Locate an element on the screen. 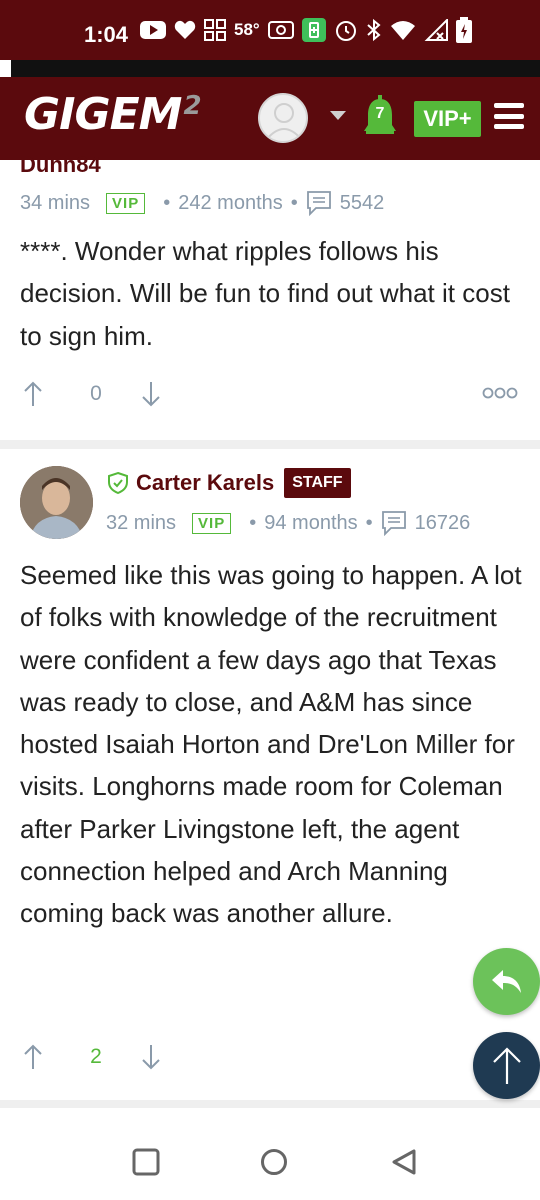 This screenshot has height=1200, width=540. reply-icon is located at coordinates (506, 981).